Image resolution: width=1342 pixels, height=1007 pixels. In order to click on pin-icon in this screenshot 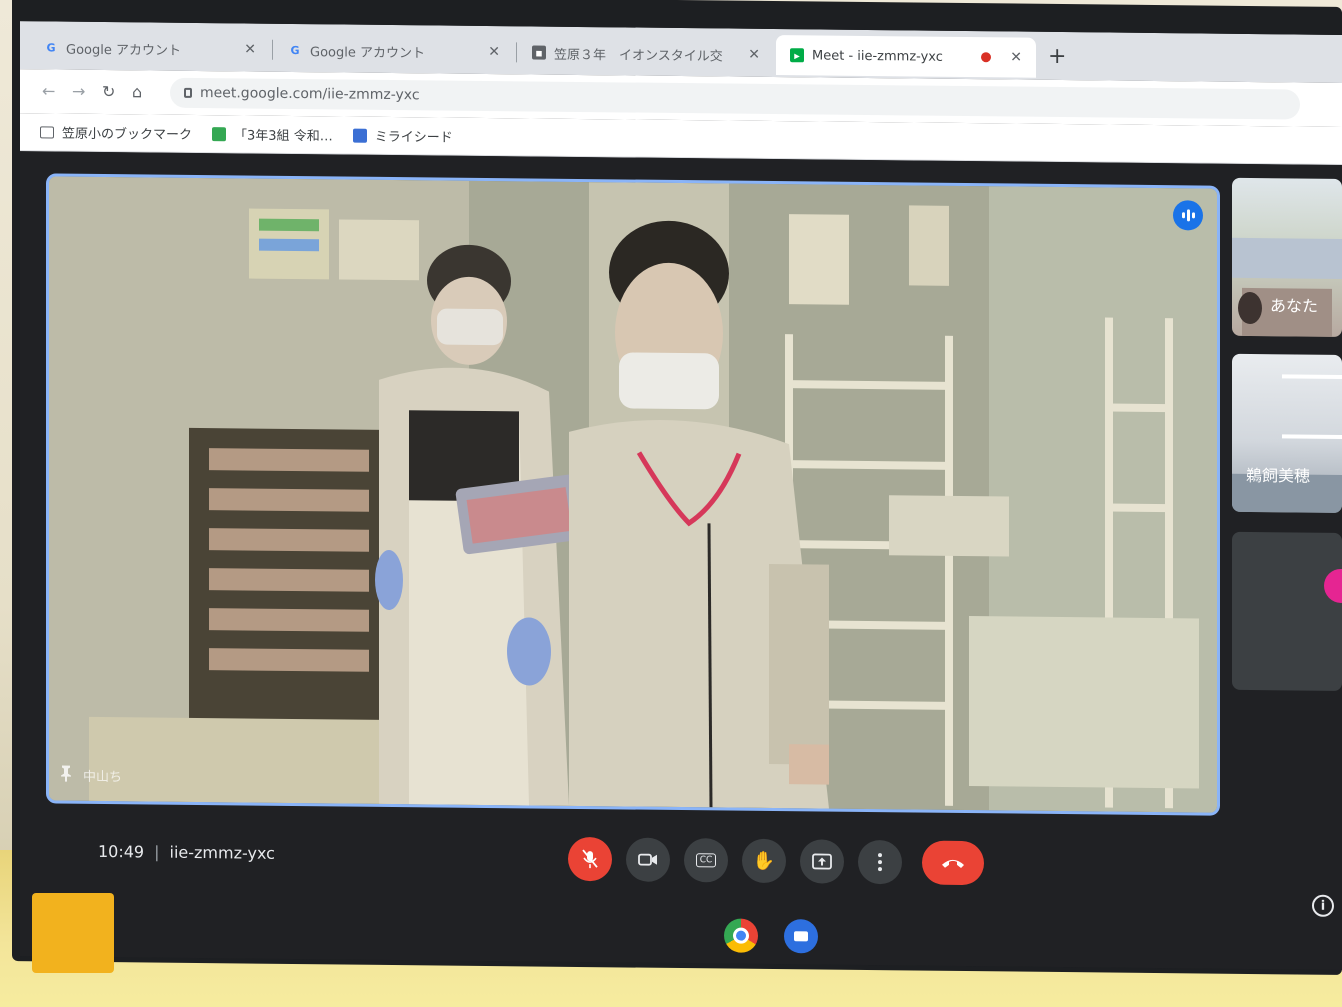, I will do `click(66, 774)`.